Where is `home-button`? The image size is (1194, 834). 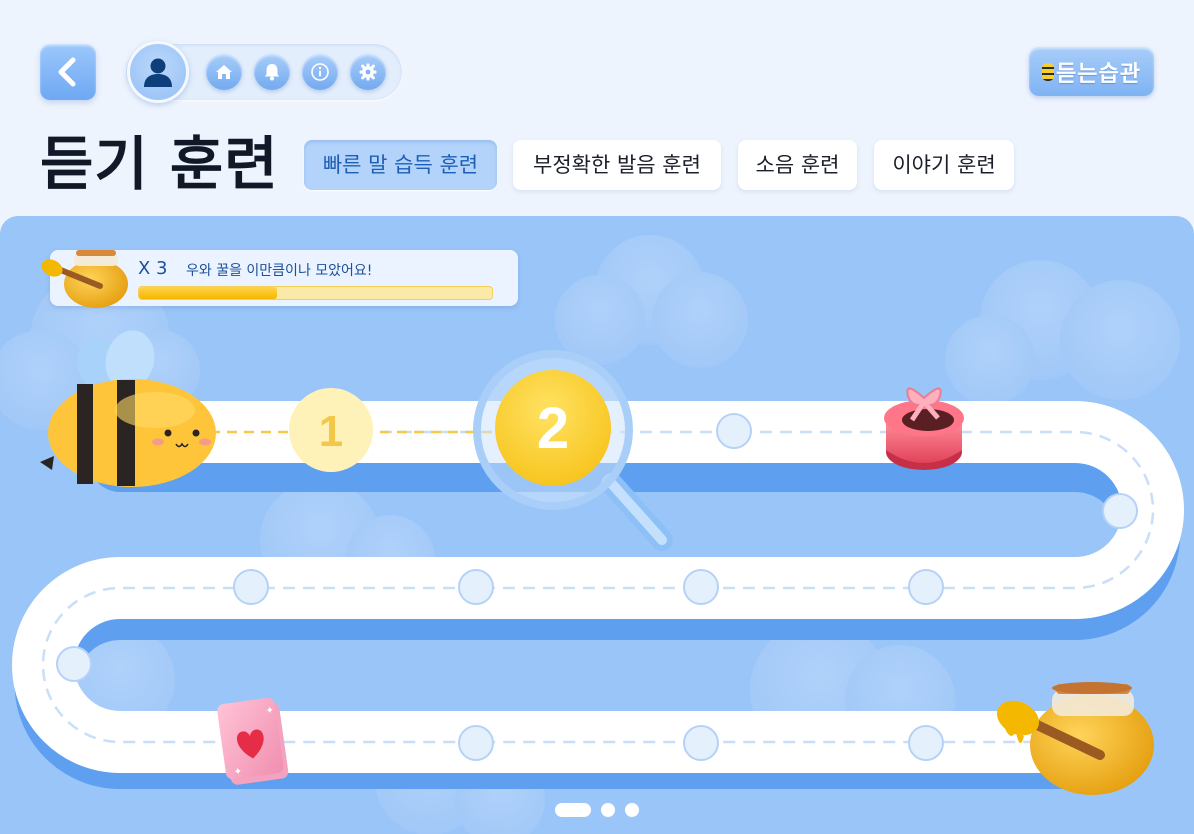
home-button is located at coordinates (224, 72).